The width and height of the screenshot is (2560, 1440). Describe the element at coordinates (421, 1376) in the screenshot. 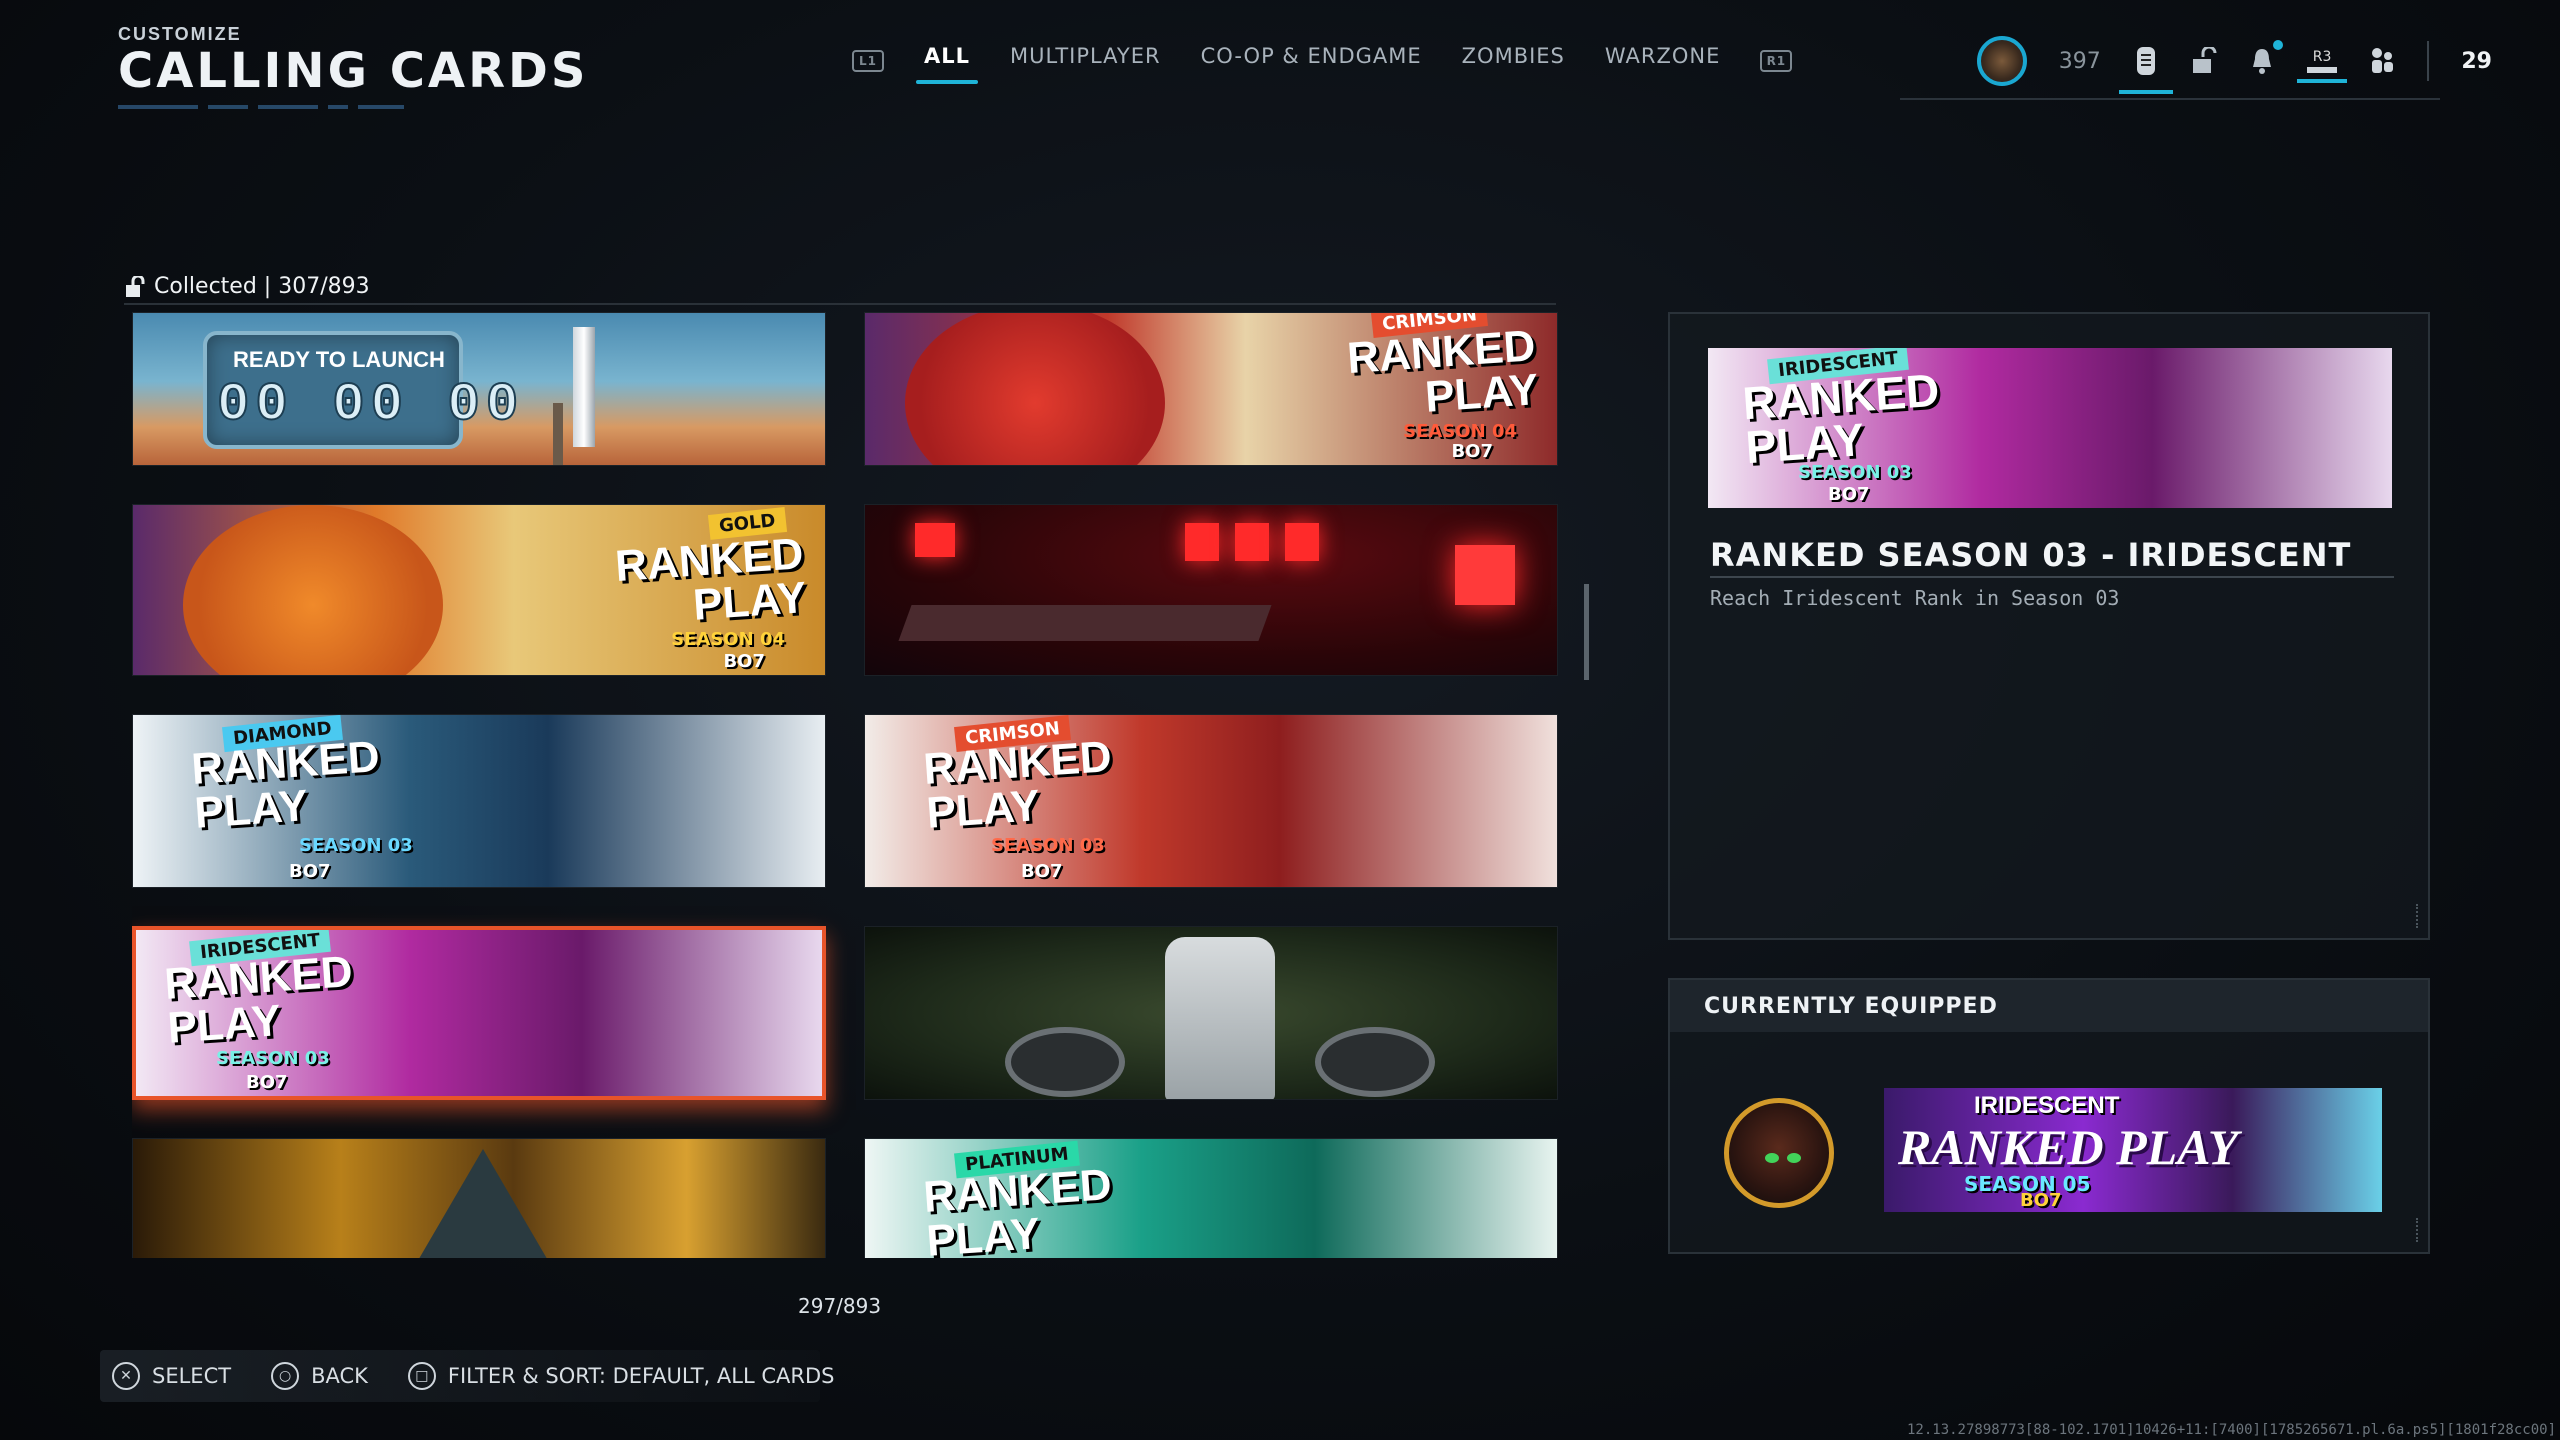

I see `square-button-icon: □` at that location.